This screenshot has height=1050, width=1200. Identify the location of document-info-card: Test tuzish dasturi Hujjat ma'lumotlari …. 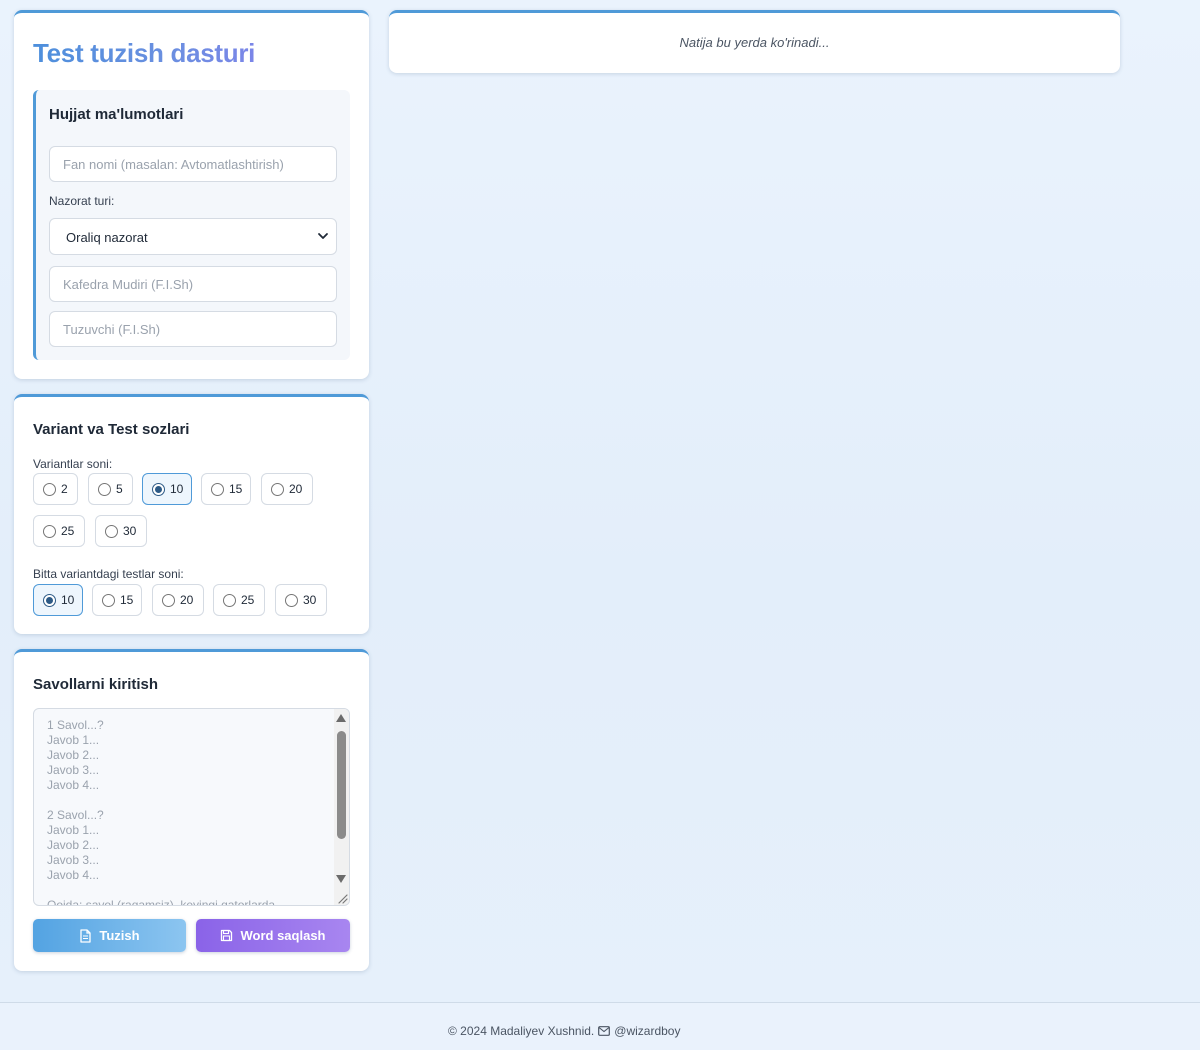
(191, 194).